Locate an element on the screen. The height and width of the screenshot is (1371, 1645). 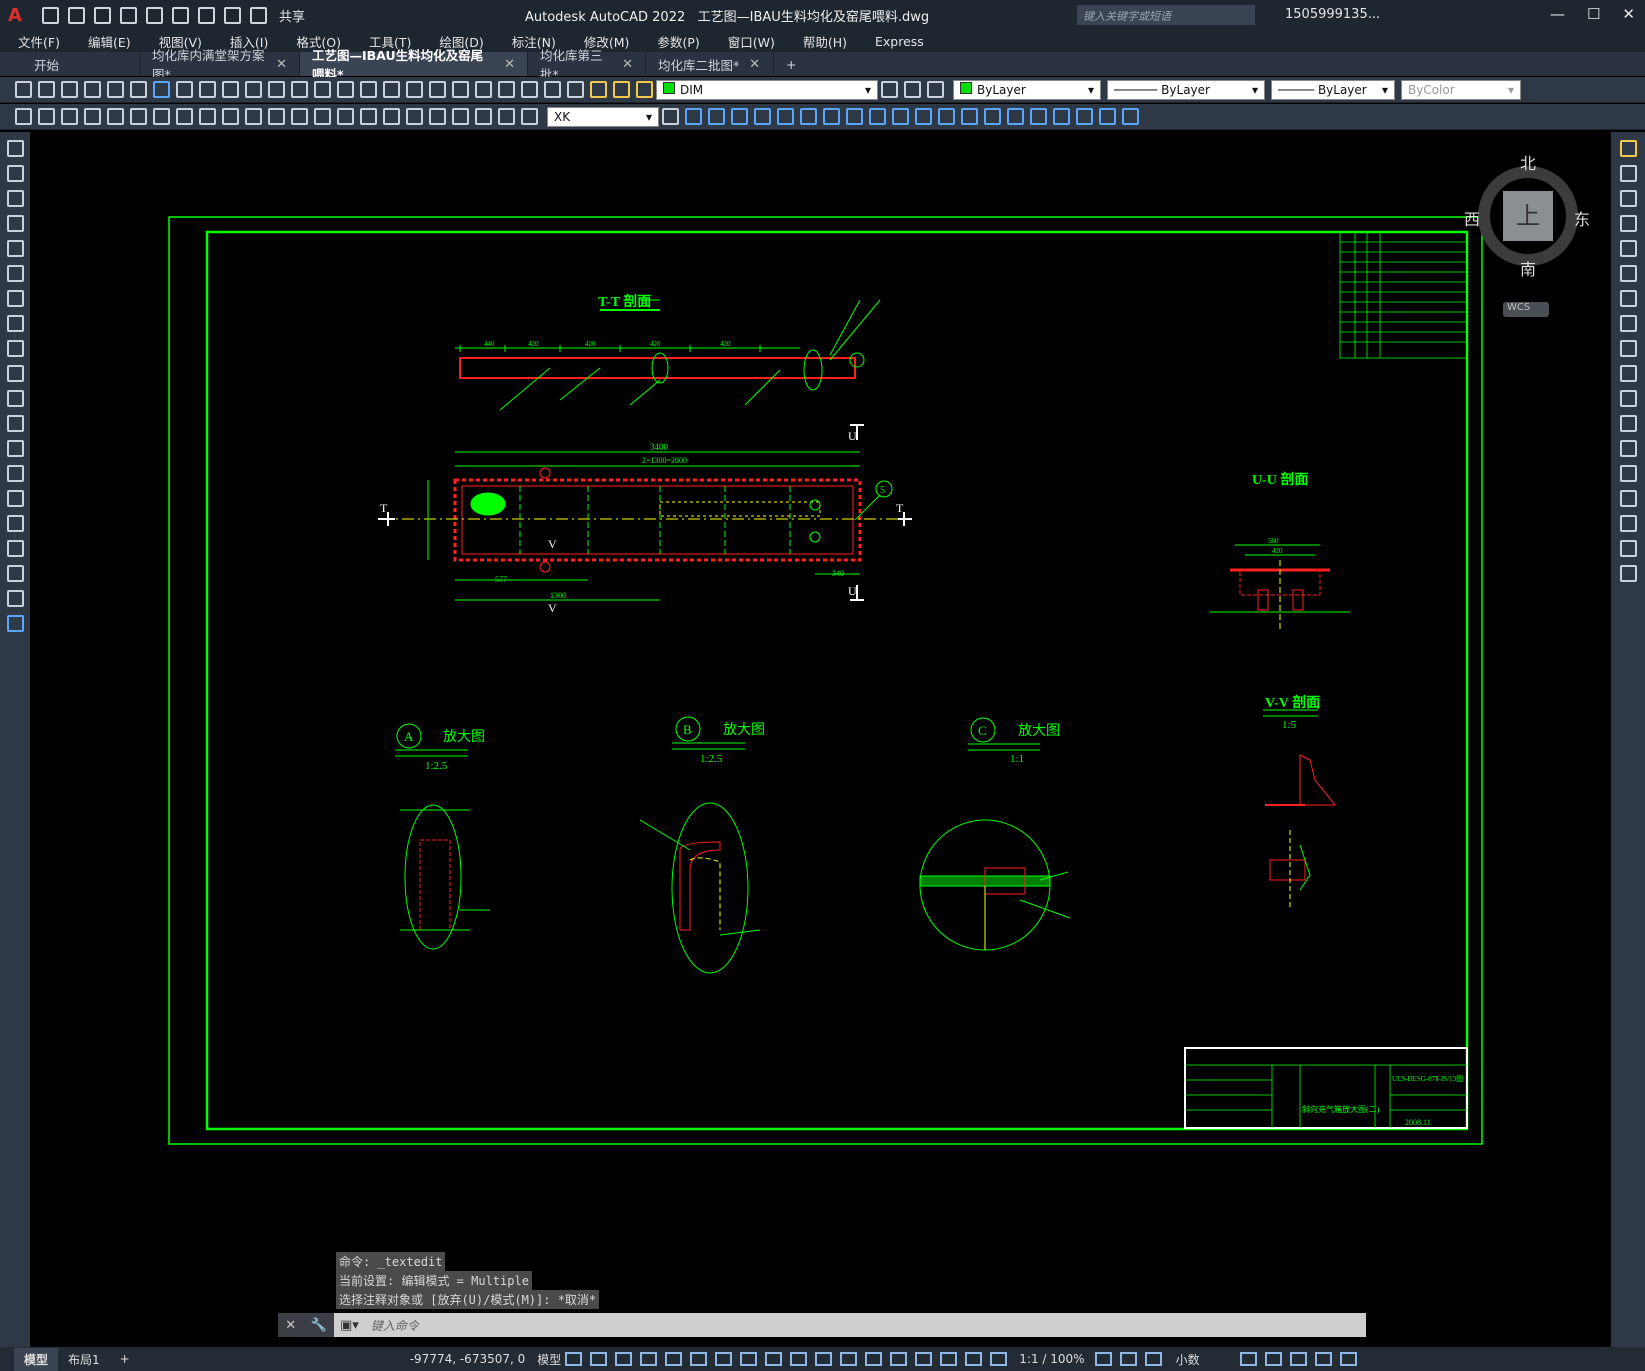
solid-sphere-icon is located at coordinates (762, 116).